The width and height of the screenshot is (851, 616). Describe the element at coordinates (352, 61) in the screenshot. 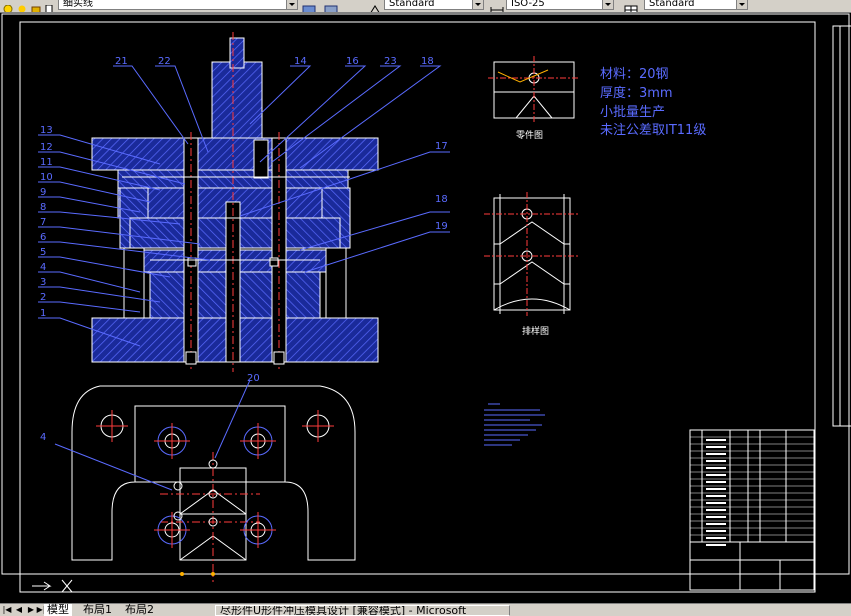

I see `part-label-16: 16` at that location.